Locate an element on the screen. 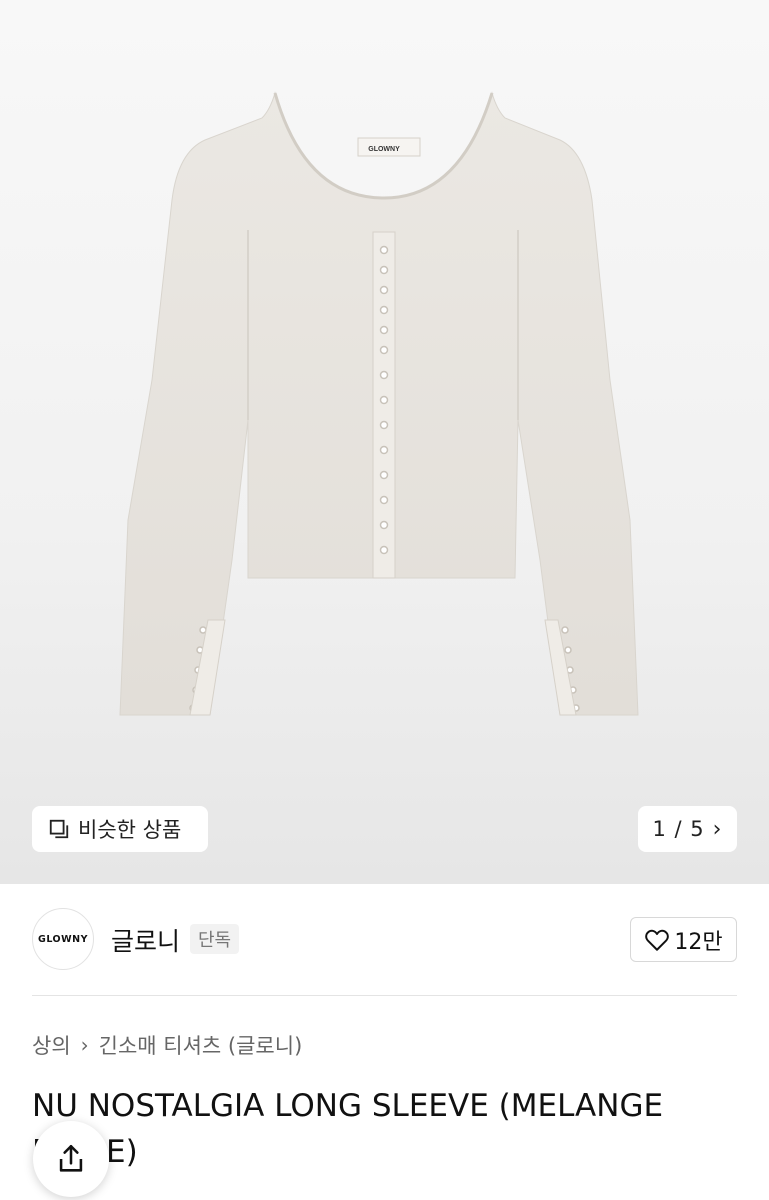 The height and width of the screenshot is (1200, 769). copy-squares-icon is located at coordinates (59, 829).